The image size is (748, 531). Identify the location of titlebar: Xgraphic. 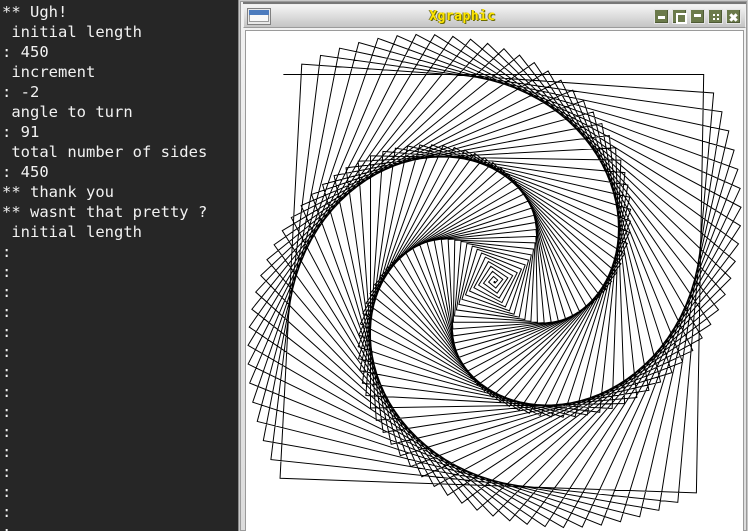
(494, 16).